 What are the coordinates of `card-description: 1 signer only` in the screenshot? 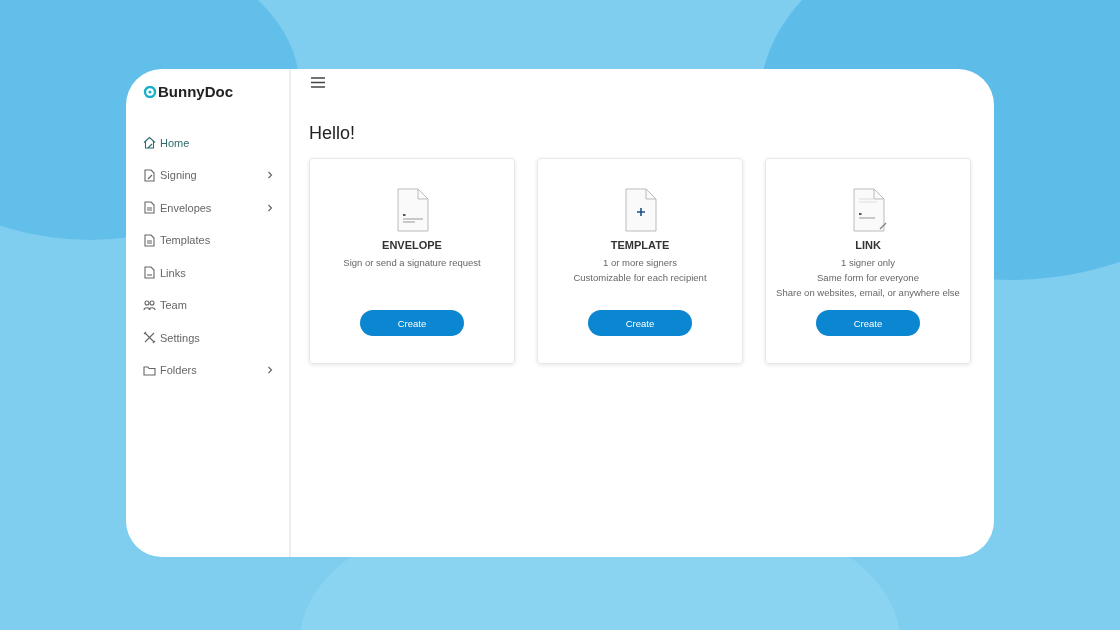 It's located at (868, 263).